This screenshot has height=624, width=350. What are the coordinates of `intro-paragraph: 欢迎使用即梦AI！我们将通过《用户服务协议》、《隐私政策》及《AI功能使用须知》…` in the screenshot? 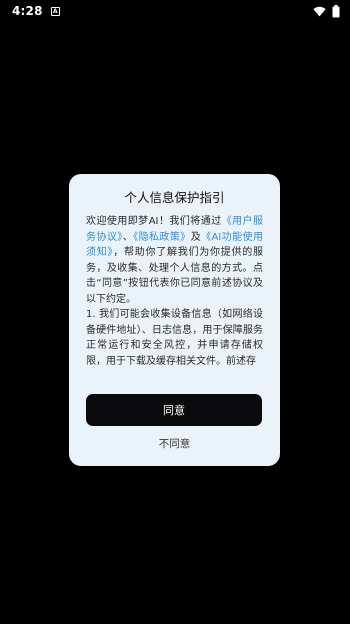 It's located at (174, 260).